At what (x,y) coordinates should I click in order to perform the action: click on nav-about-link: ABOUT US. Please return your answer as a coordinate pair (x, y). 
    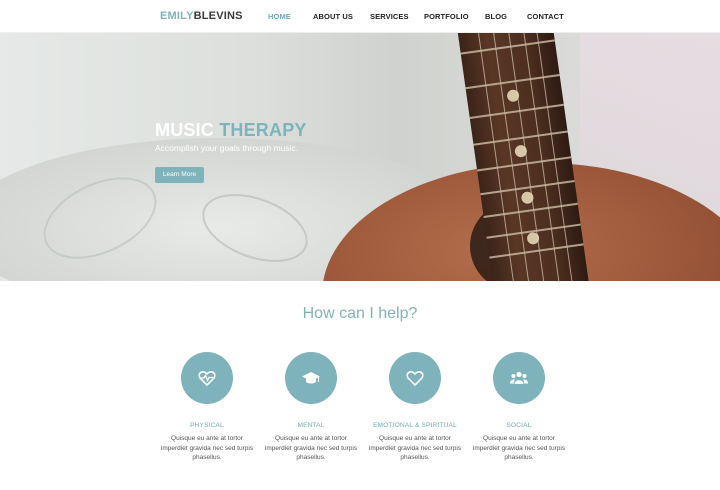
    Looking at the image, I should click on (333, 16).